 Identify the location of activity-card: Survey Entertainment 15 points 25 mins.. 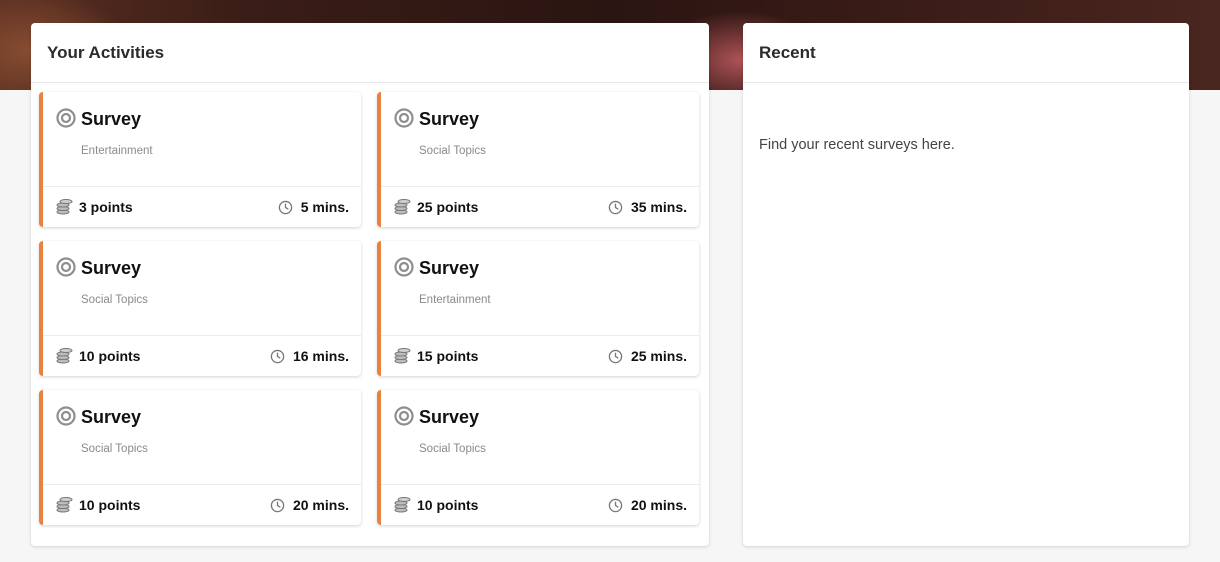
(538, 308).